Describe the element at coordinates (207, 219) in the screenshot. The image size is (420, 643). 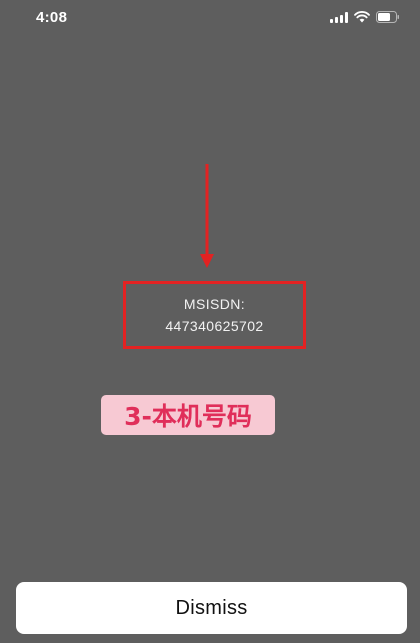
I see `red-arrow-annotation` at that location.